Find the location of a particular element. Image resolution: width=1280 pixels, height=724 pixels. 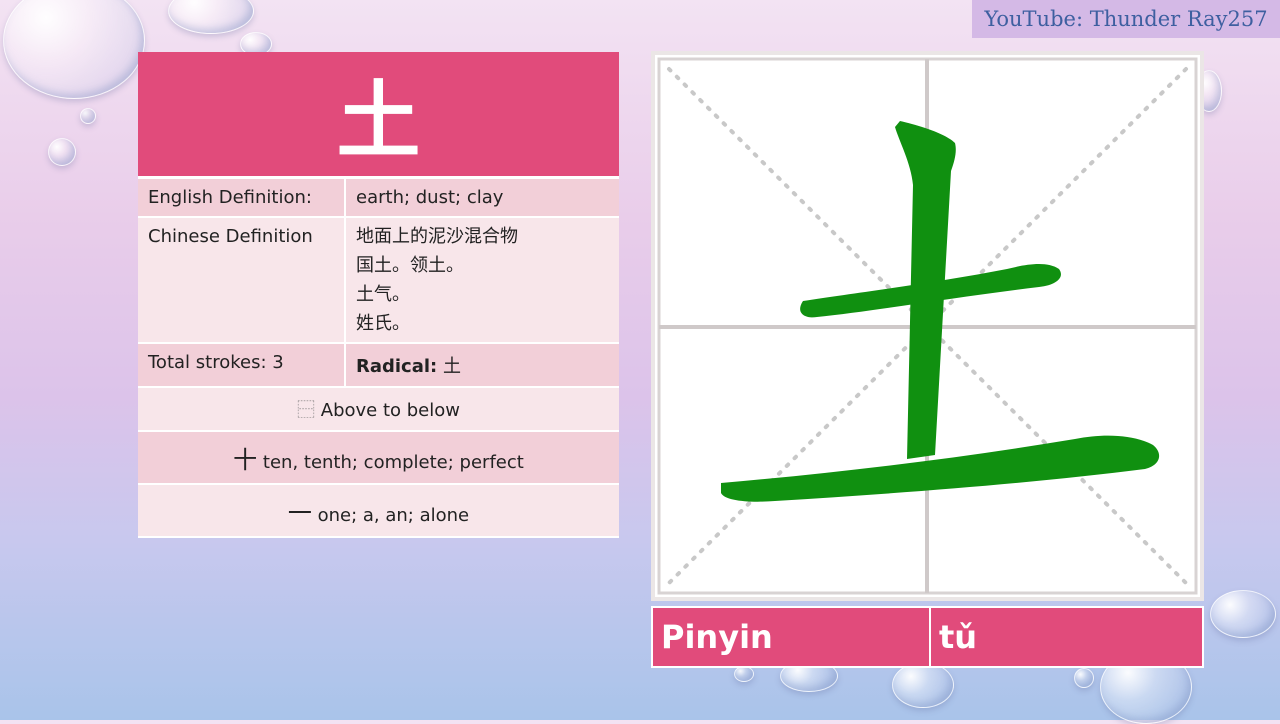

chinese-definition-line: 姓氏。 is located at coordinates (383, 323).